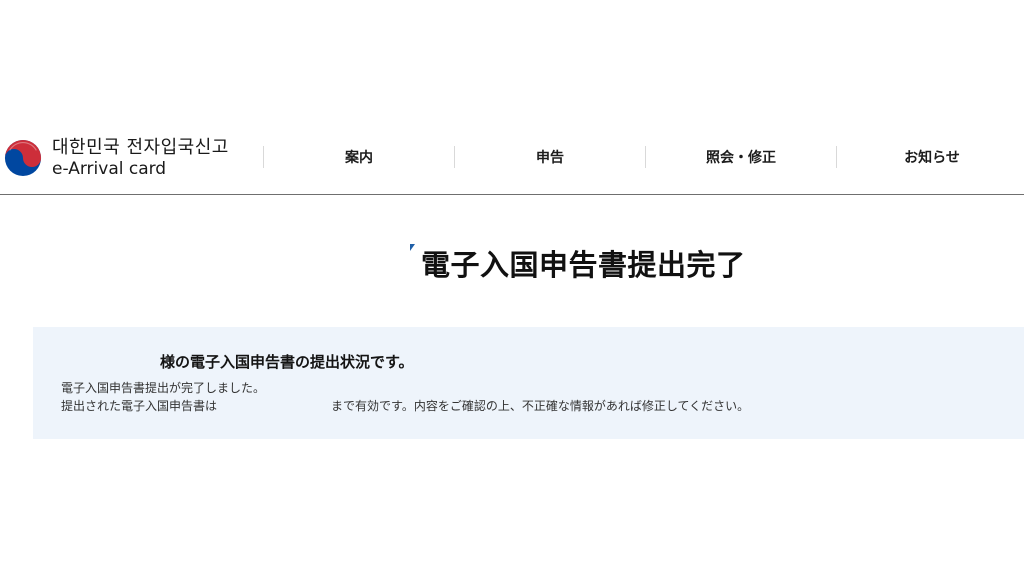  Describe the element at coordinates (412, 247) in the screenshot. I see `title-accent-mark-icon` at that location.